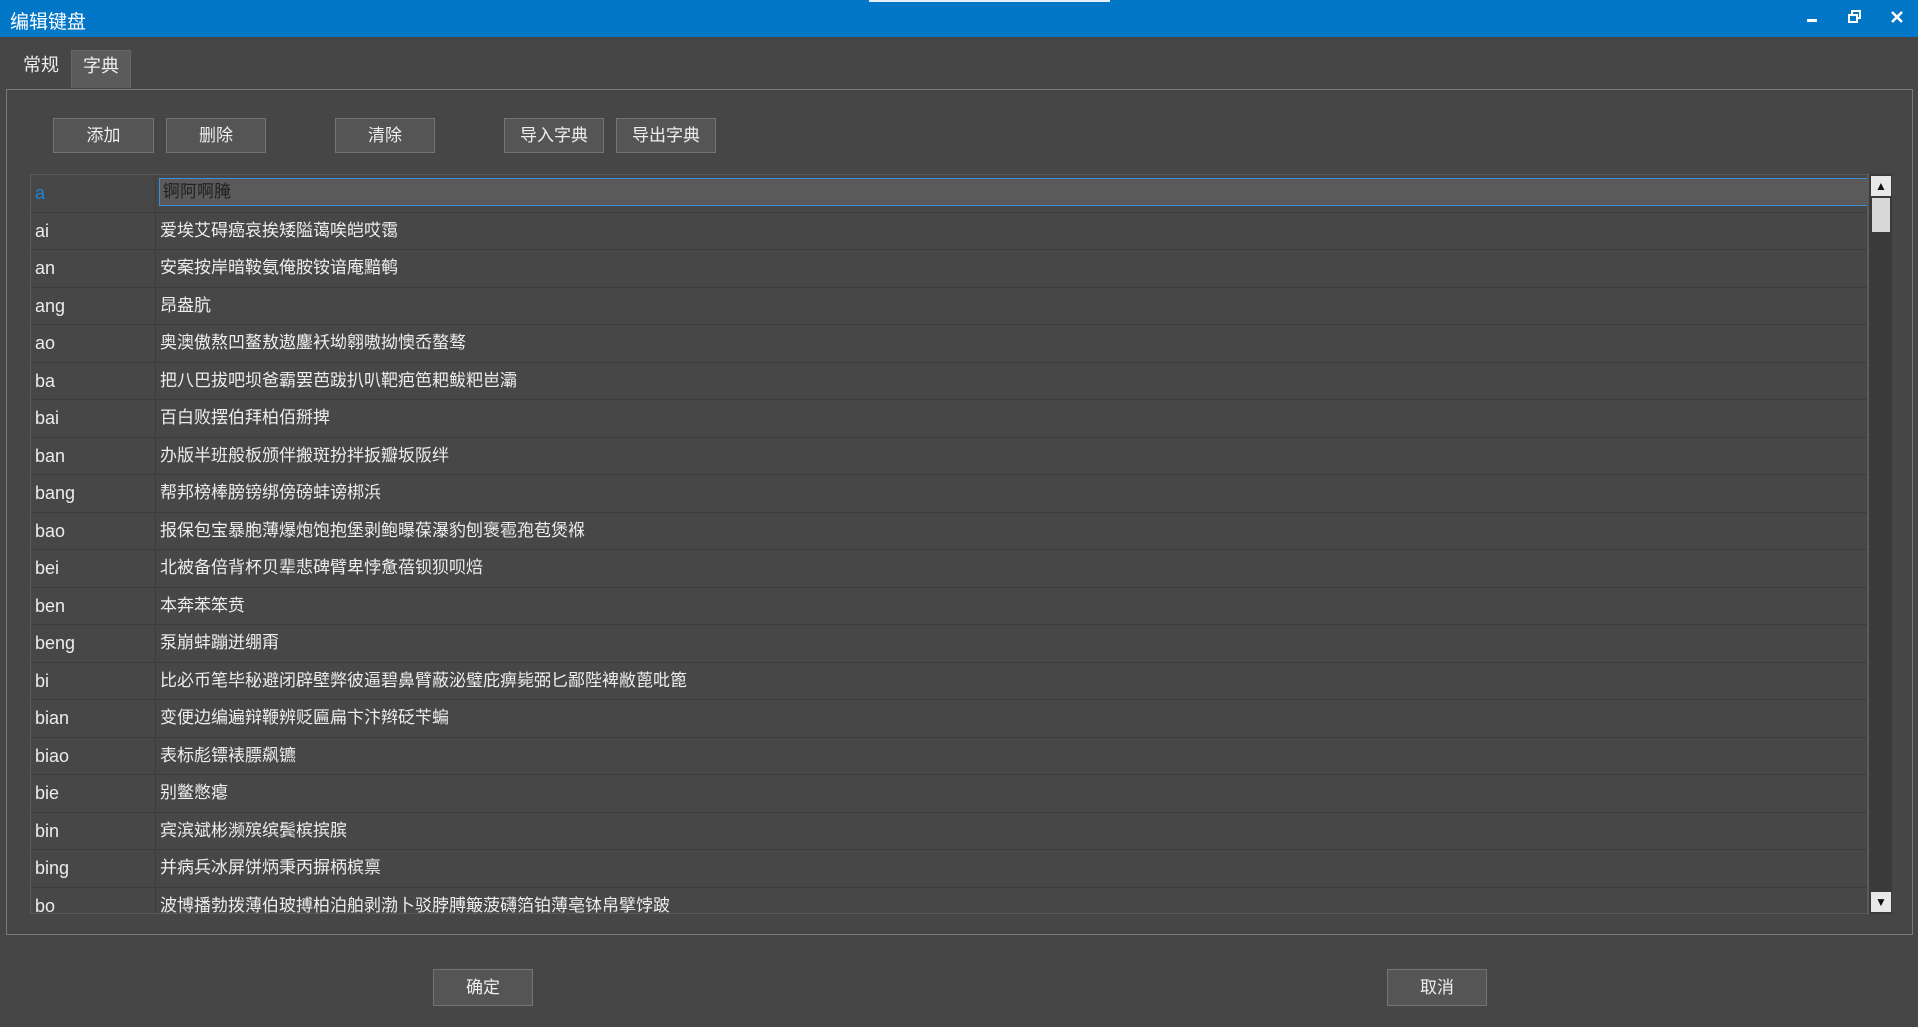 The width and height of the screenshot is (1918, 1027). What do you see at coordinates (48, 22) in the screenshot?
I see `window-title: 编辑键盘` at bounding box center [48, 22].